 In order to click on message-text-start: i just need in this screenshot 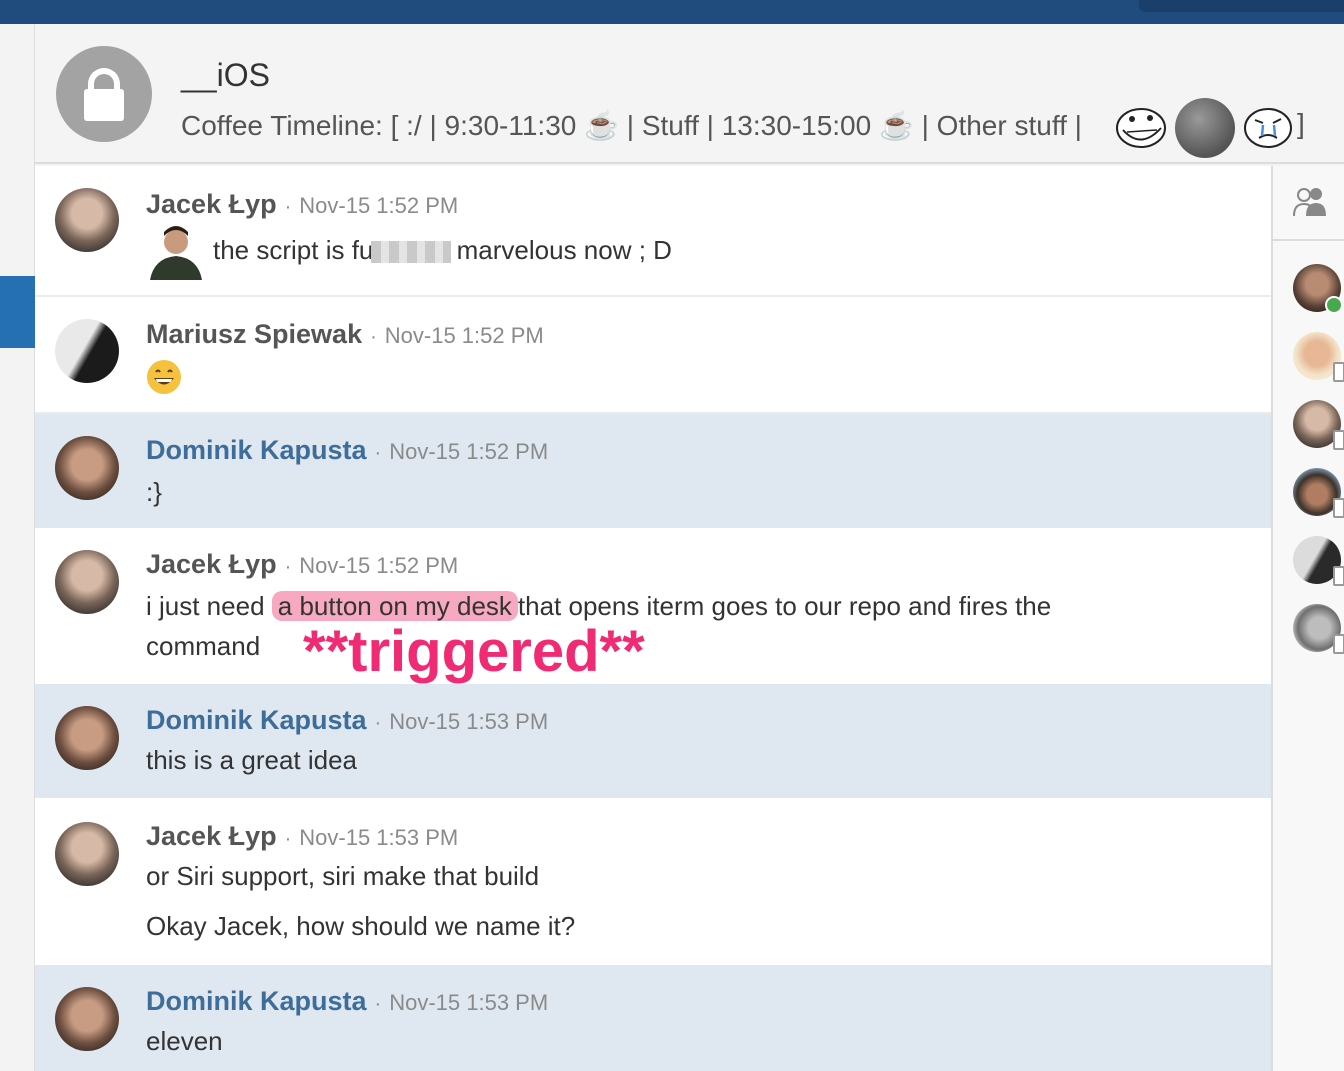, I will do `click(205, 606)`.